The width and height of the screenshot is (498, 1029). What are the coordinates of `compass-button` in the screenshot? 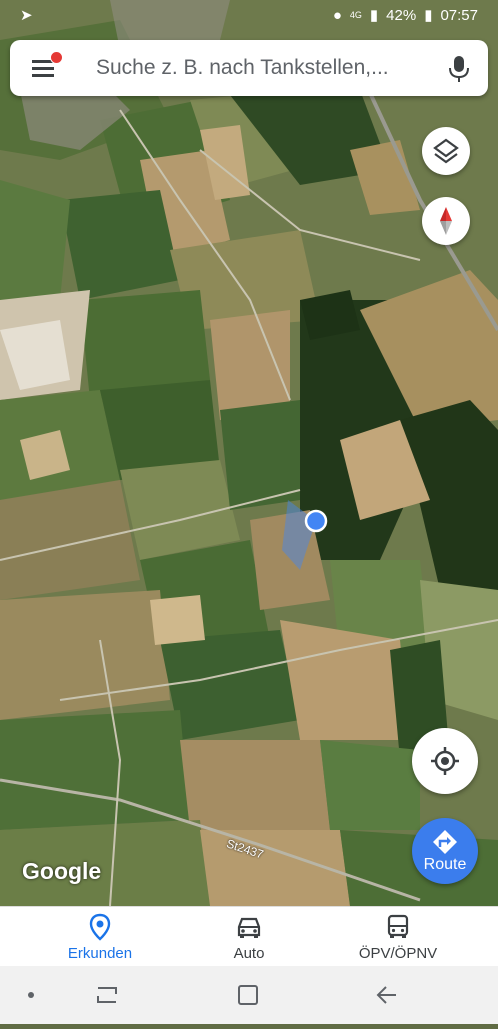 It's located at (446, 221).